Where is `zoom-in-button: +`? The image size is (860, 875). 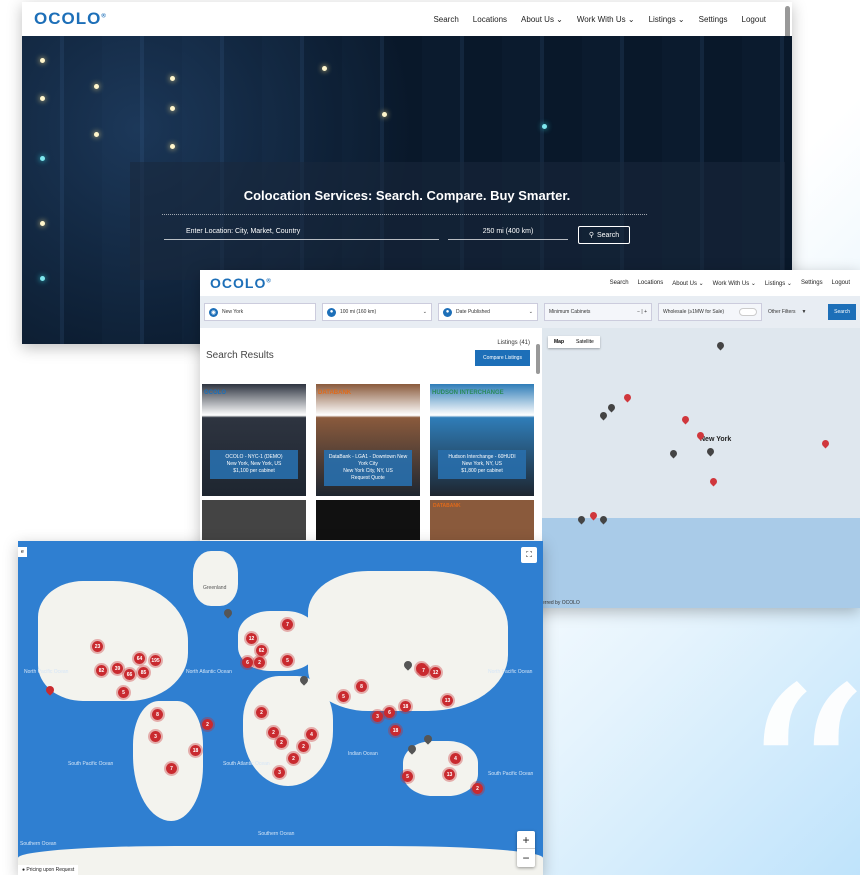
zoom-in-button: + is located at coordinates (526, 840).